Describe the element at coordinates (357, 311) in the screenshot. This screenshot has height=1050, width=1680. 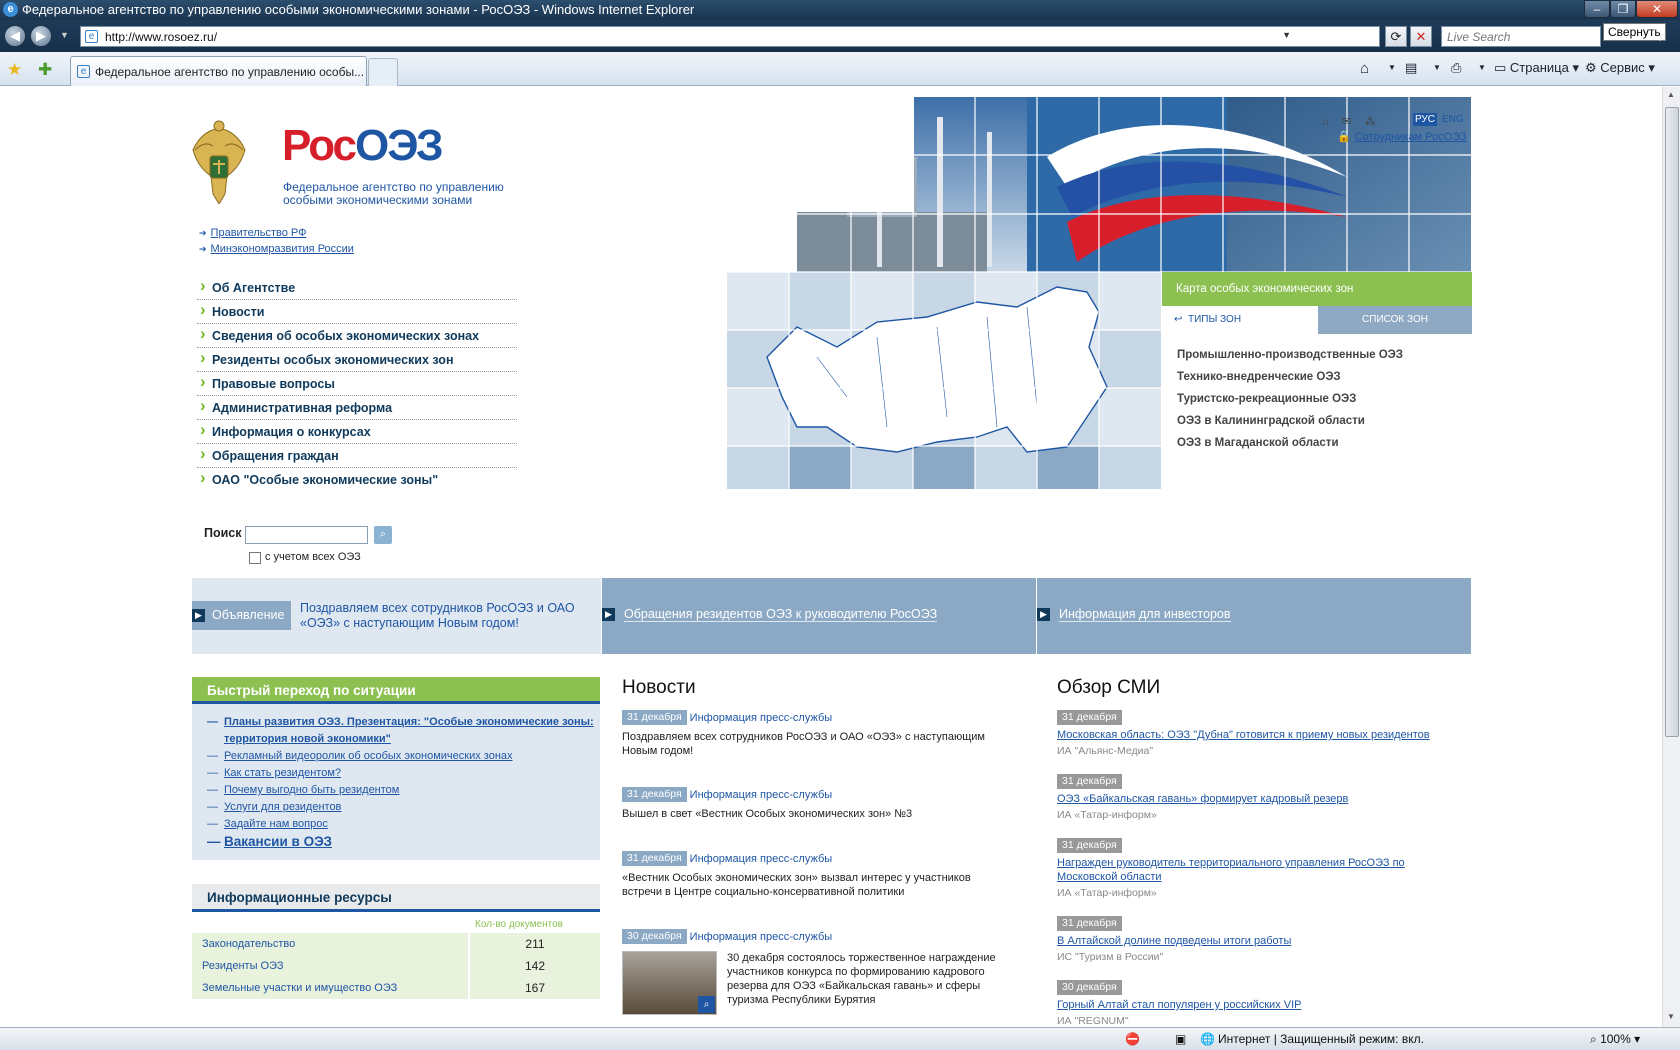
I see `nav-item-news: Новости` at that location.